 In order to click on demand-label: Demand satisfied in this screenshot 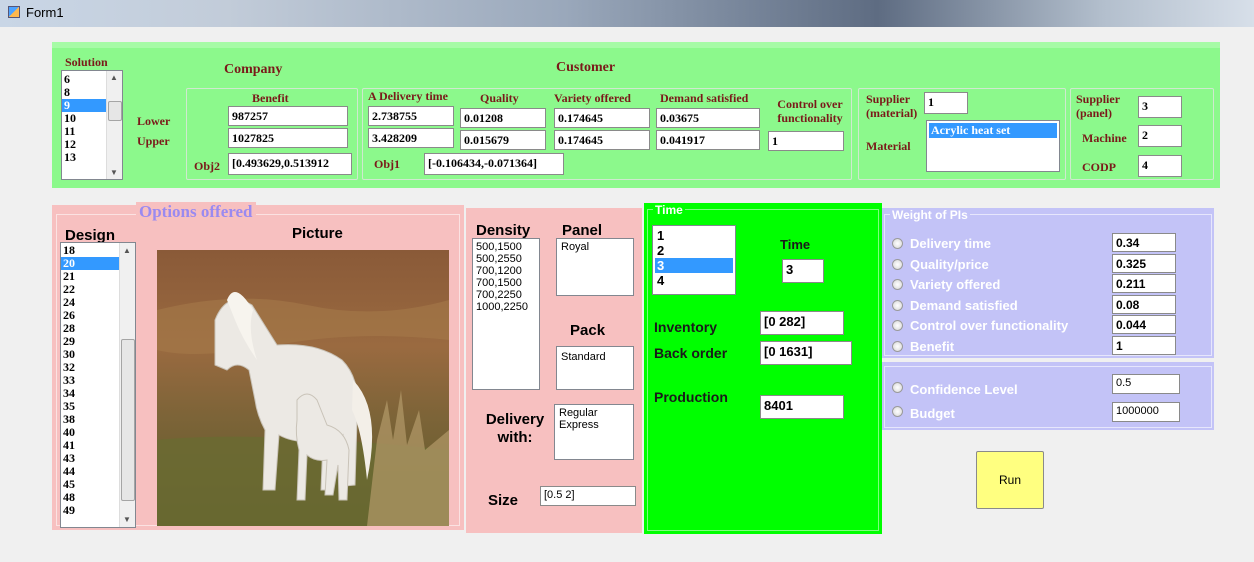, I will do `click(704, 98)`.